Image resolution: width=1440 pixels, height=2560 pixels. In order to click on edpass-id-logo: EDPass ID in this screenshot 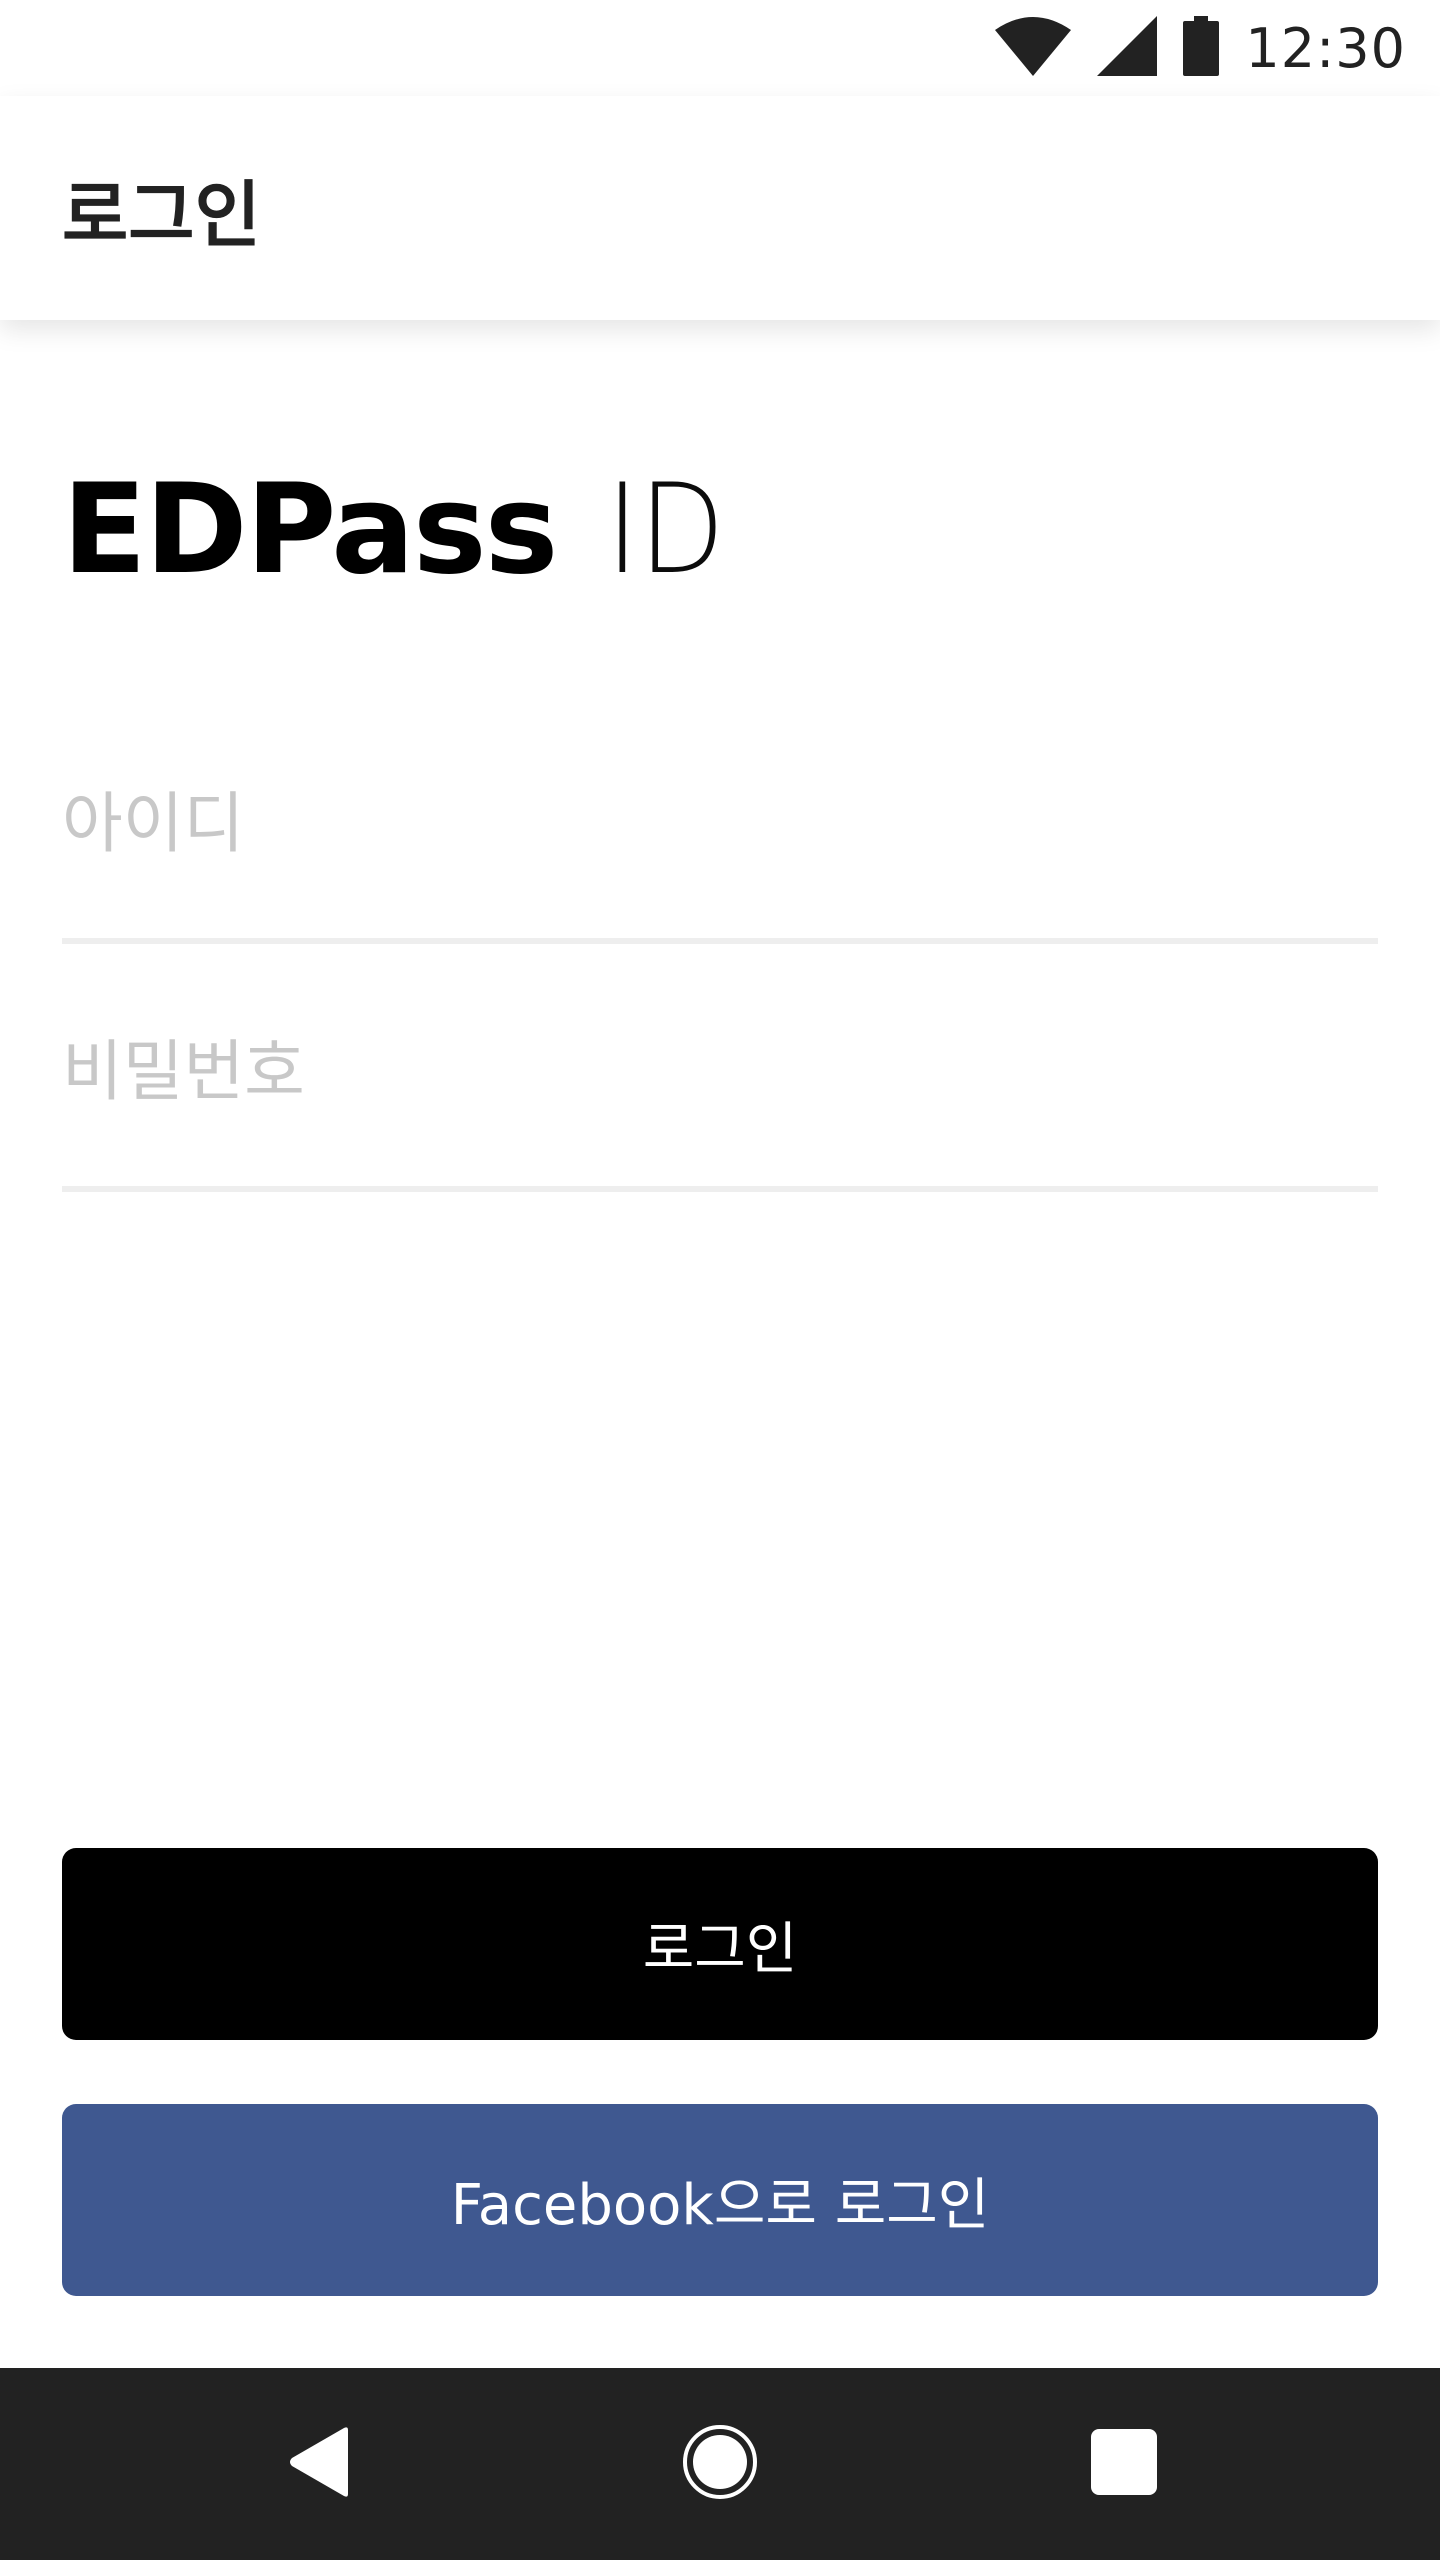, I will do `click(400, 530)`.